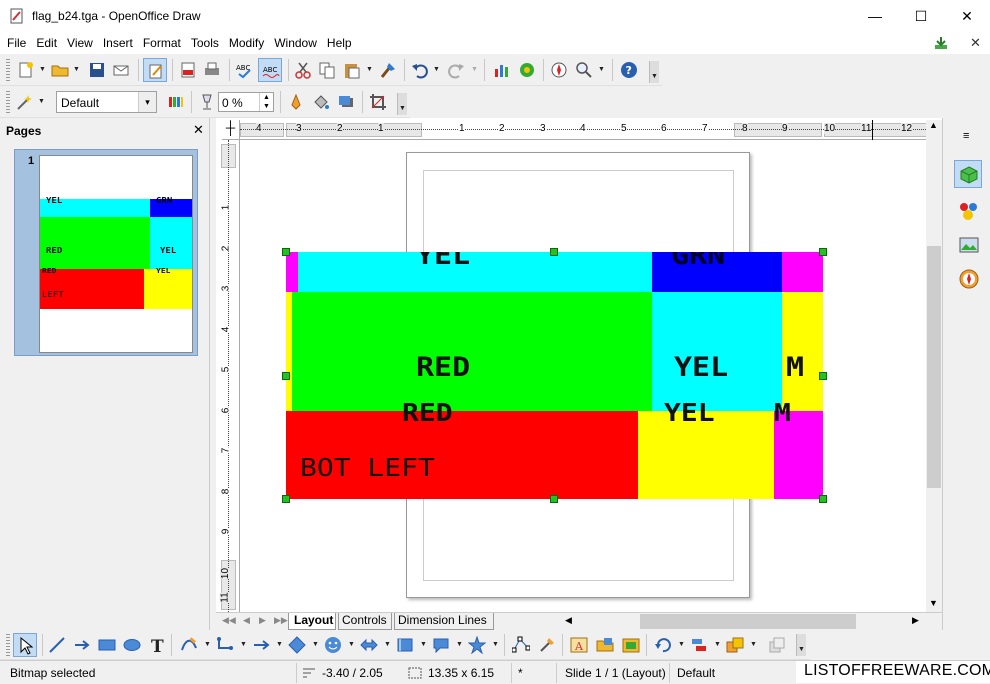 The height and width of the screenshot is (684, 990). I want to click on tab-dimension-lines: Dimension Lines, so click(444, 621).